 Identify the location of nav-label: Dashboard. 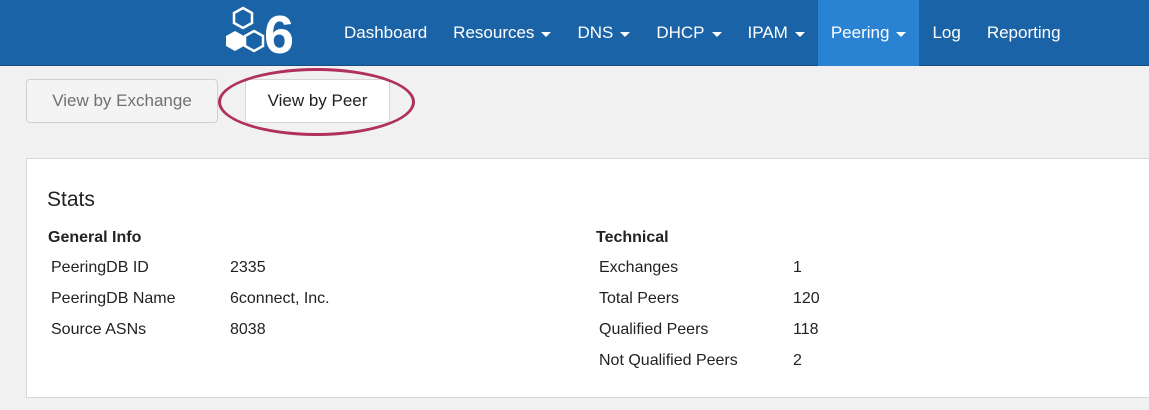
(386, 32).